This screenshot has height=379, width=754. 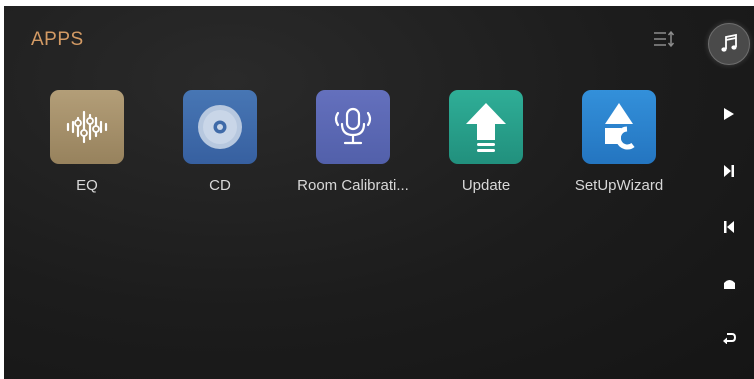 I want to click on app-label-setup-wizard: SetUpWizard, so click(x=619, y=185).